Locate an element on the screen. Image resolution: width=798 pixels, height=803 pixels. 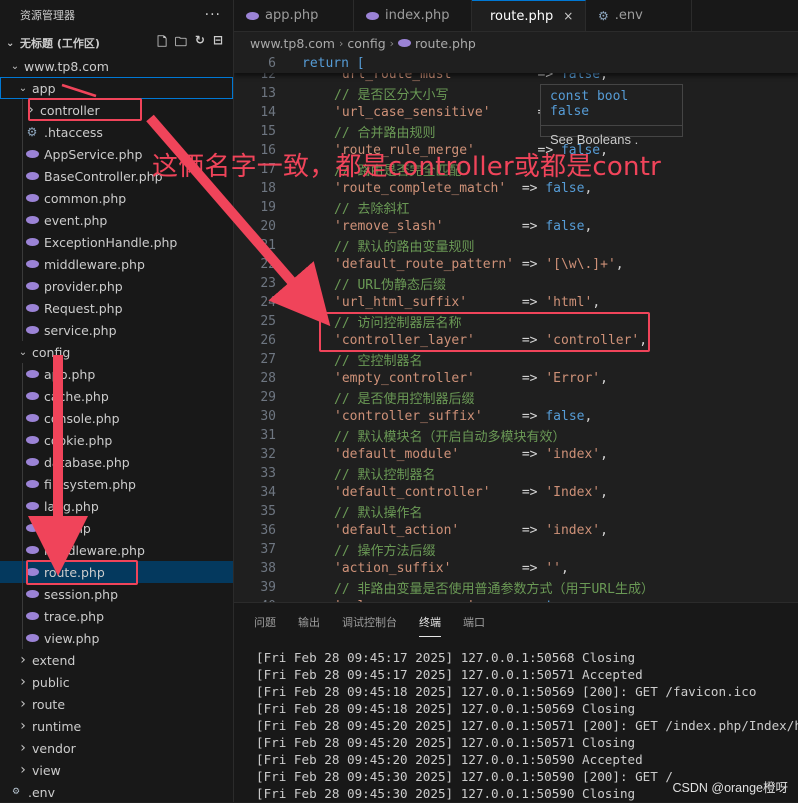
tree-item: › public is located at coordinates (116, 682).